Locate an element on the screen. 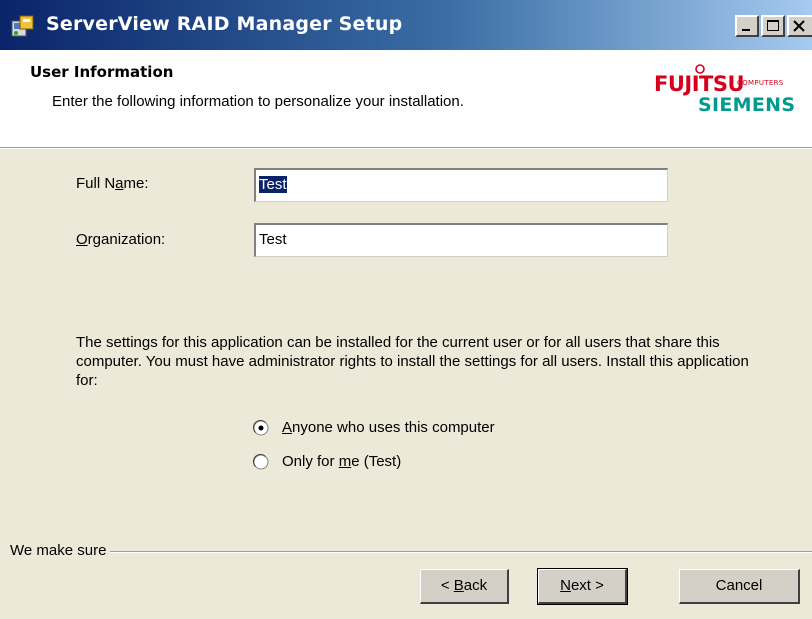 This screenshot has height=619, width=812. next-button: Next > is located at coordinates (582, 586).